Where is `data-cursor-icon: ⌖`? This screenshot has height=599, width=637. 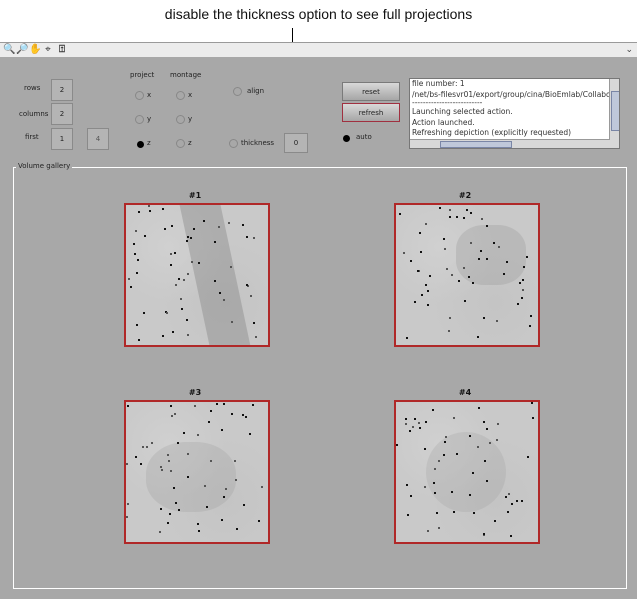
data-cursor-icon: ⌖ is located at coordinates (48, 50).